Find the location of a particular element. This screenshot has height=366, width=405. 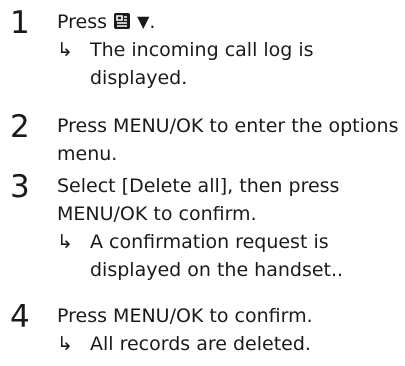

call-log-icon is located at coordinates (122, 21).